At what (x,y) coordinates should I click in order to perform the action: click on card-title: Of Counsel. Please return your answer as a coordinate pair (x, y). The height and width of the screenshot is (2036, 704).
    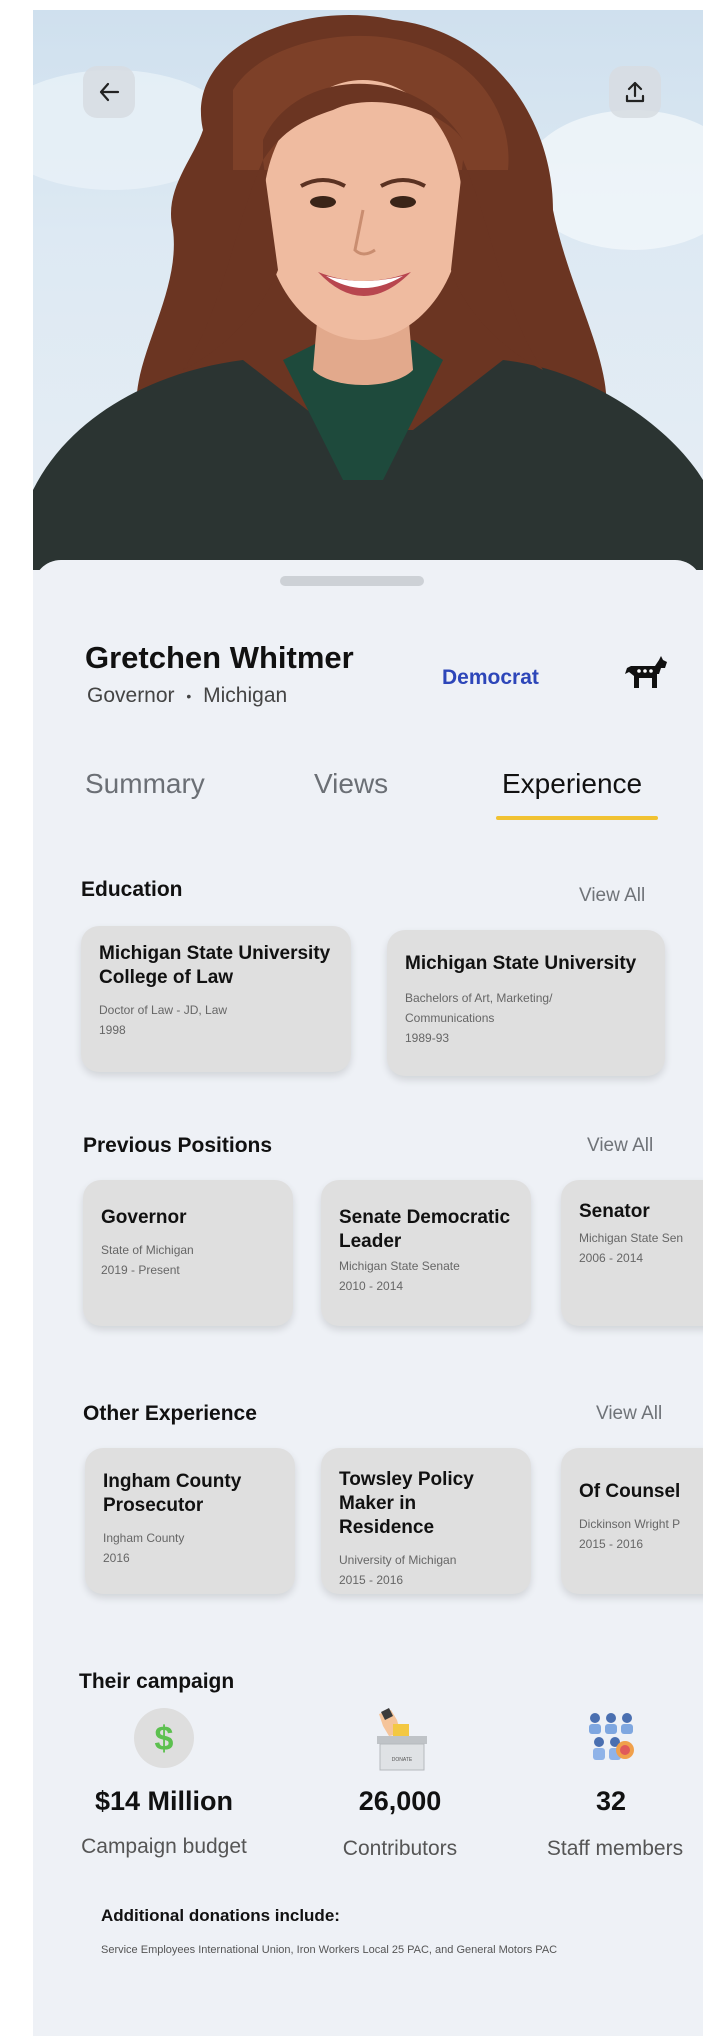
    Looking at the image, I should click on (630, 1491).